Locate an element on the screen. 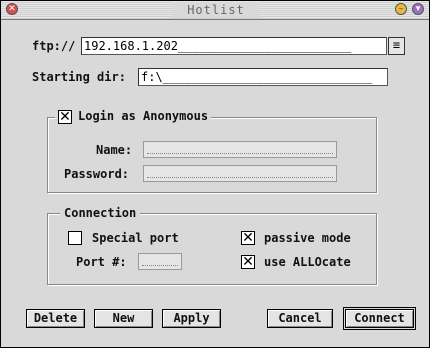 This screenshot has height=348, width=430. maximize-icon: ▾ is located at coordinates (418, 9).